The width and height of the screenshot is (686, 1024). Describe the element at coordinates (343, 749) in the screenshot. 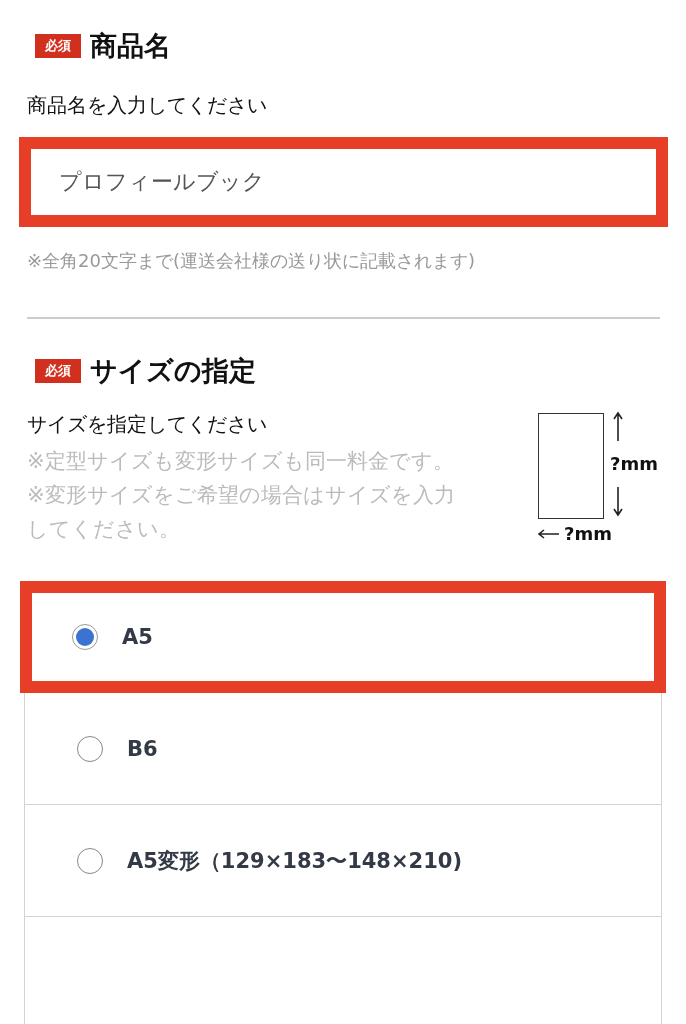

I see `size-option: B6` at that location.